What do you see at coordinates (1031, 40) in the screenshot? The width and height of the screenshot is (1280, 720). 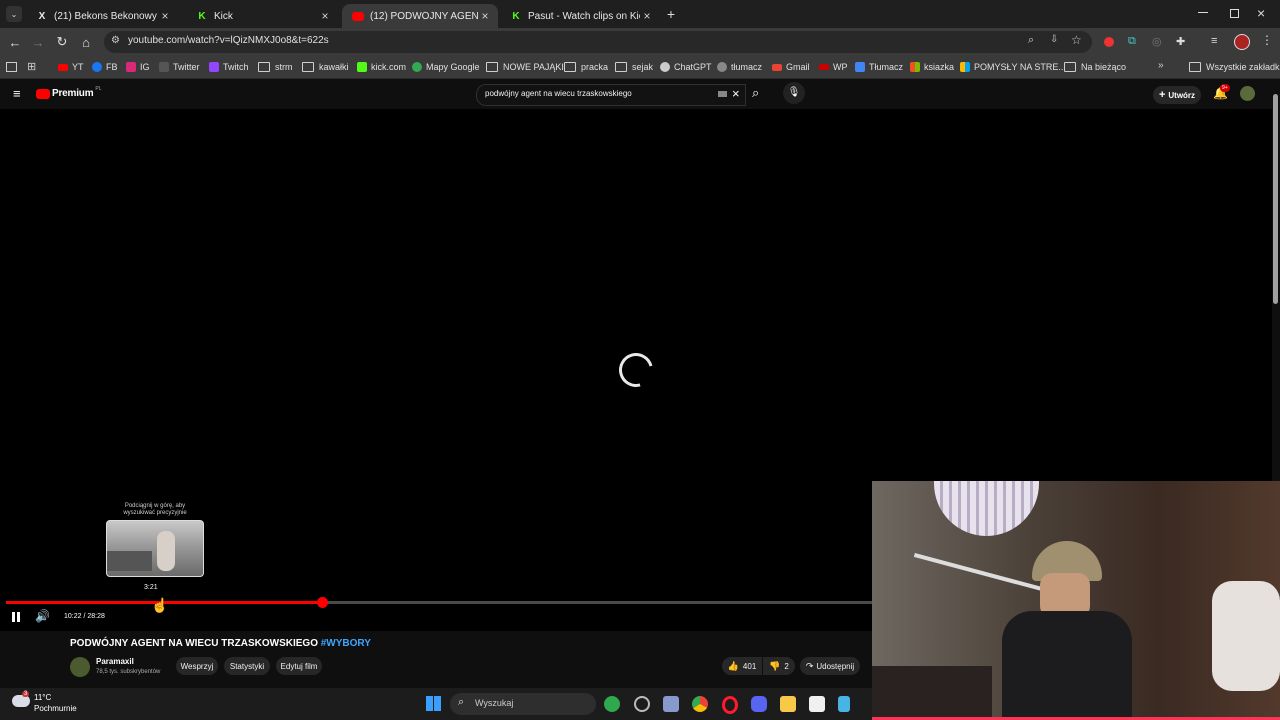 I see `zoom-icon: ⌕` at bounding box center [1031, 40].